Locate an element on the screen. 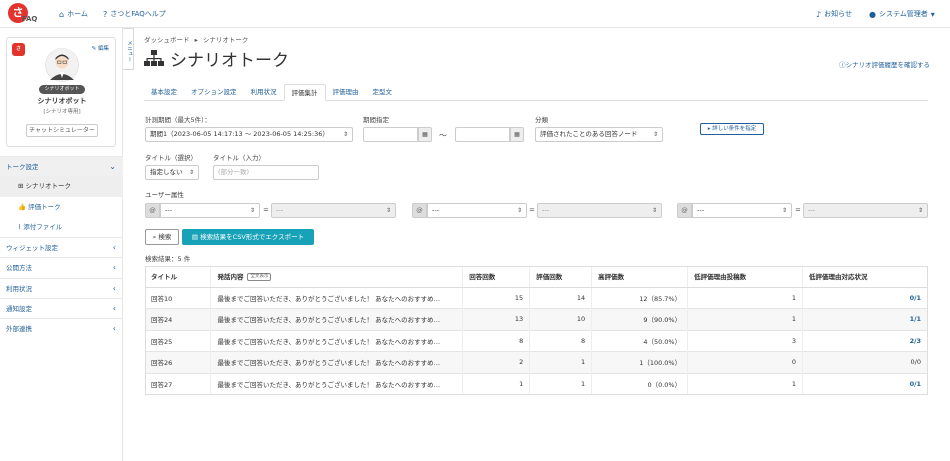  user-attr-2-value: --- is located at coordinates (436, 210).